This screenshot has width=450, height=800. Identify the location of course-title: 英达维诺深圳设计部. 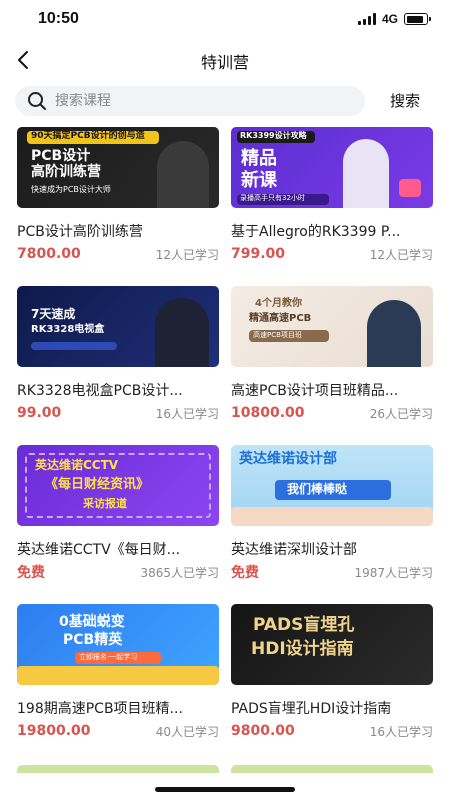
(294, 550).